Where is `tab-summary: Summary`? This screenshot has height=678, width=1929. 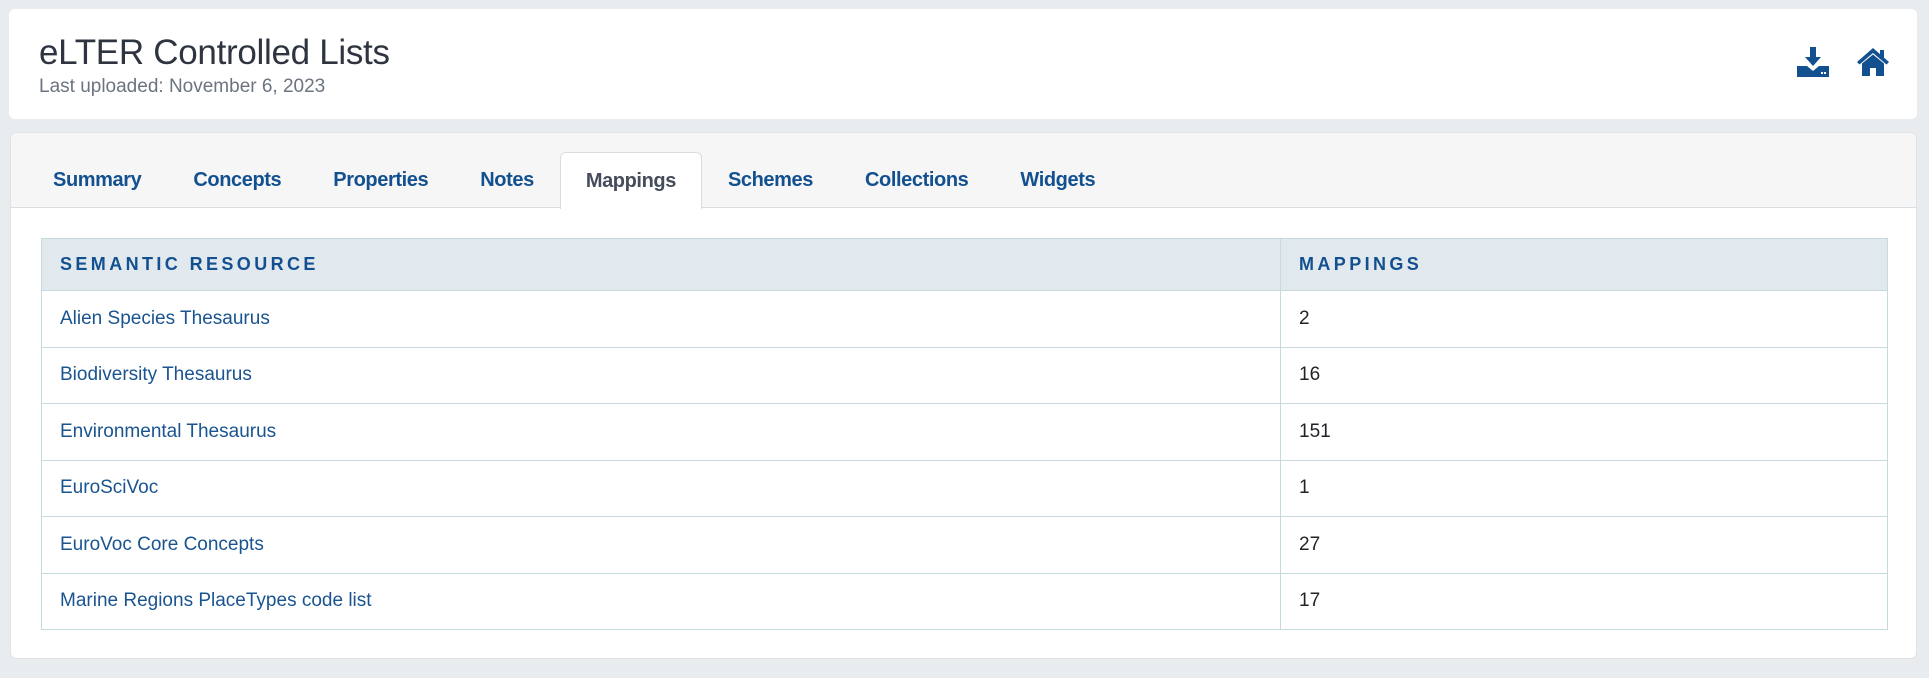 tab-summary: Summary is located at coordinates (97, 179).